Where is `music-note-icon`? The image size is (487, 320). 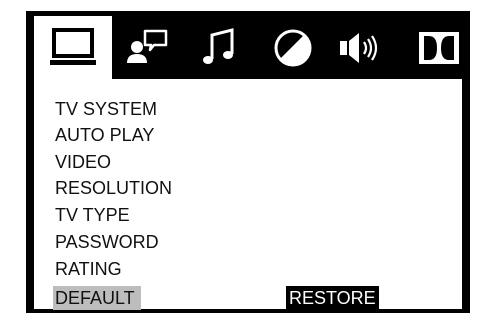
music-note-icon is located at coordinates (218, 45).